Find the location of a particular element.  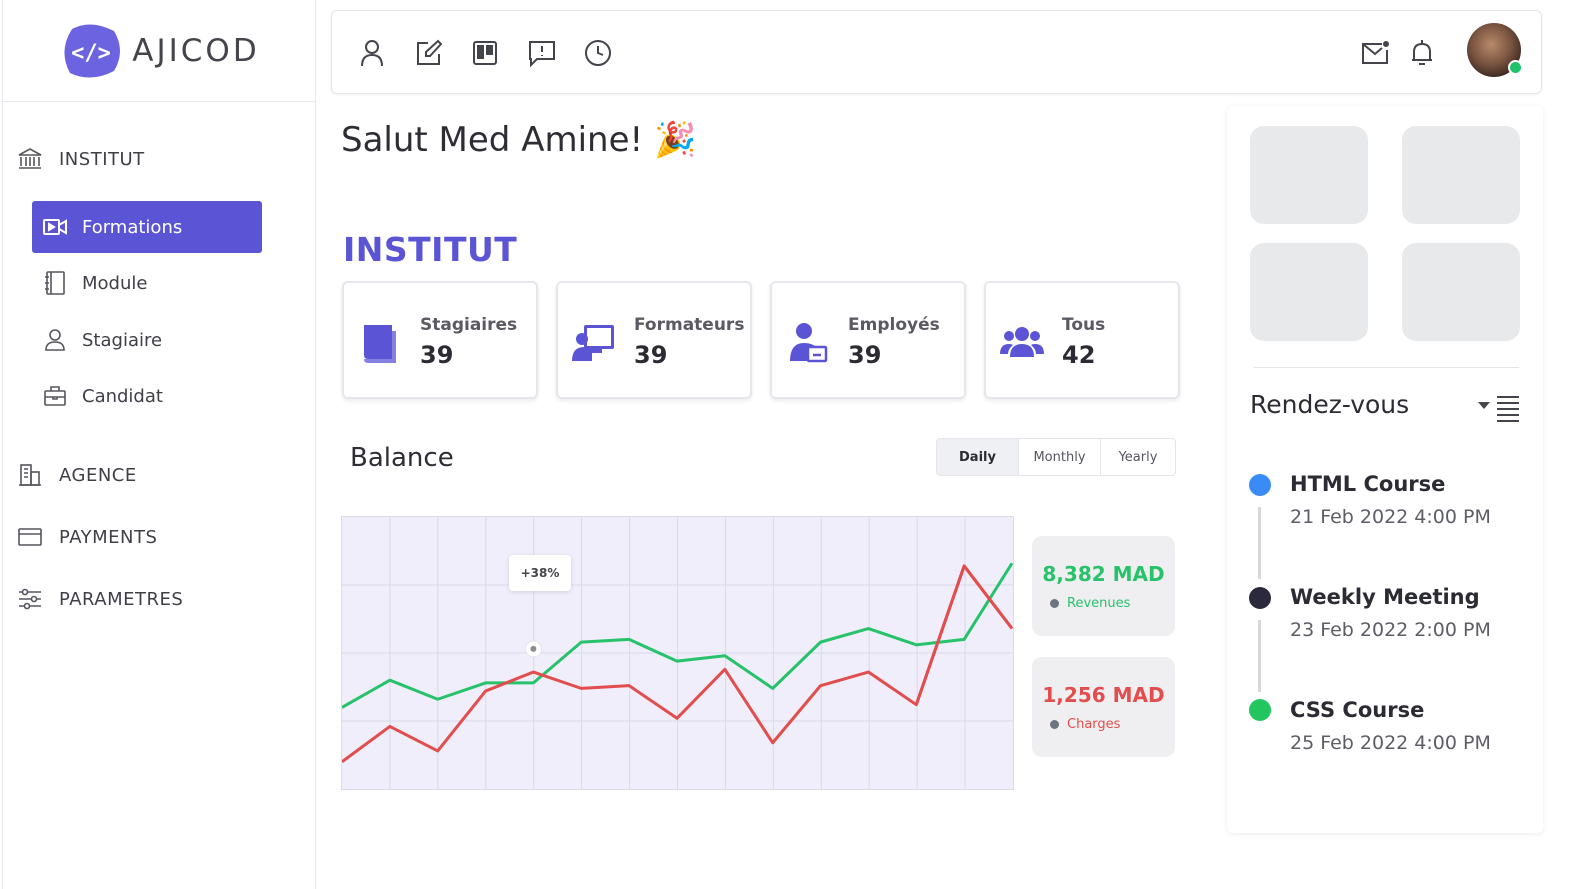

stat-label: Stagiaires is located at coordinates (469, 325).